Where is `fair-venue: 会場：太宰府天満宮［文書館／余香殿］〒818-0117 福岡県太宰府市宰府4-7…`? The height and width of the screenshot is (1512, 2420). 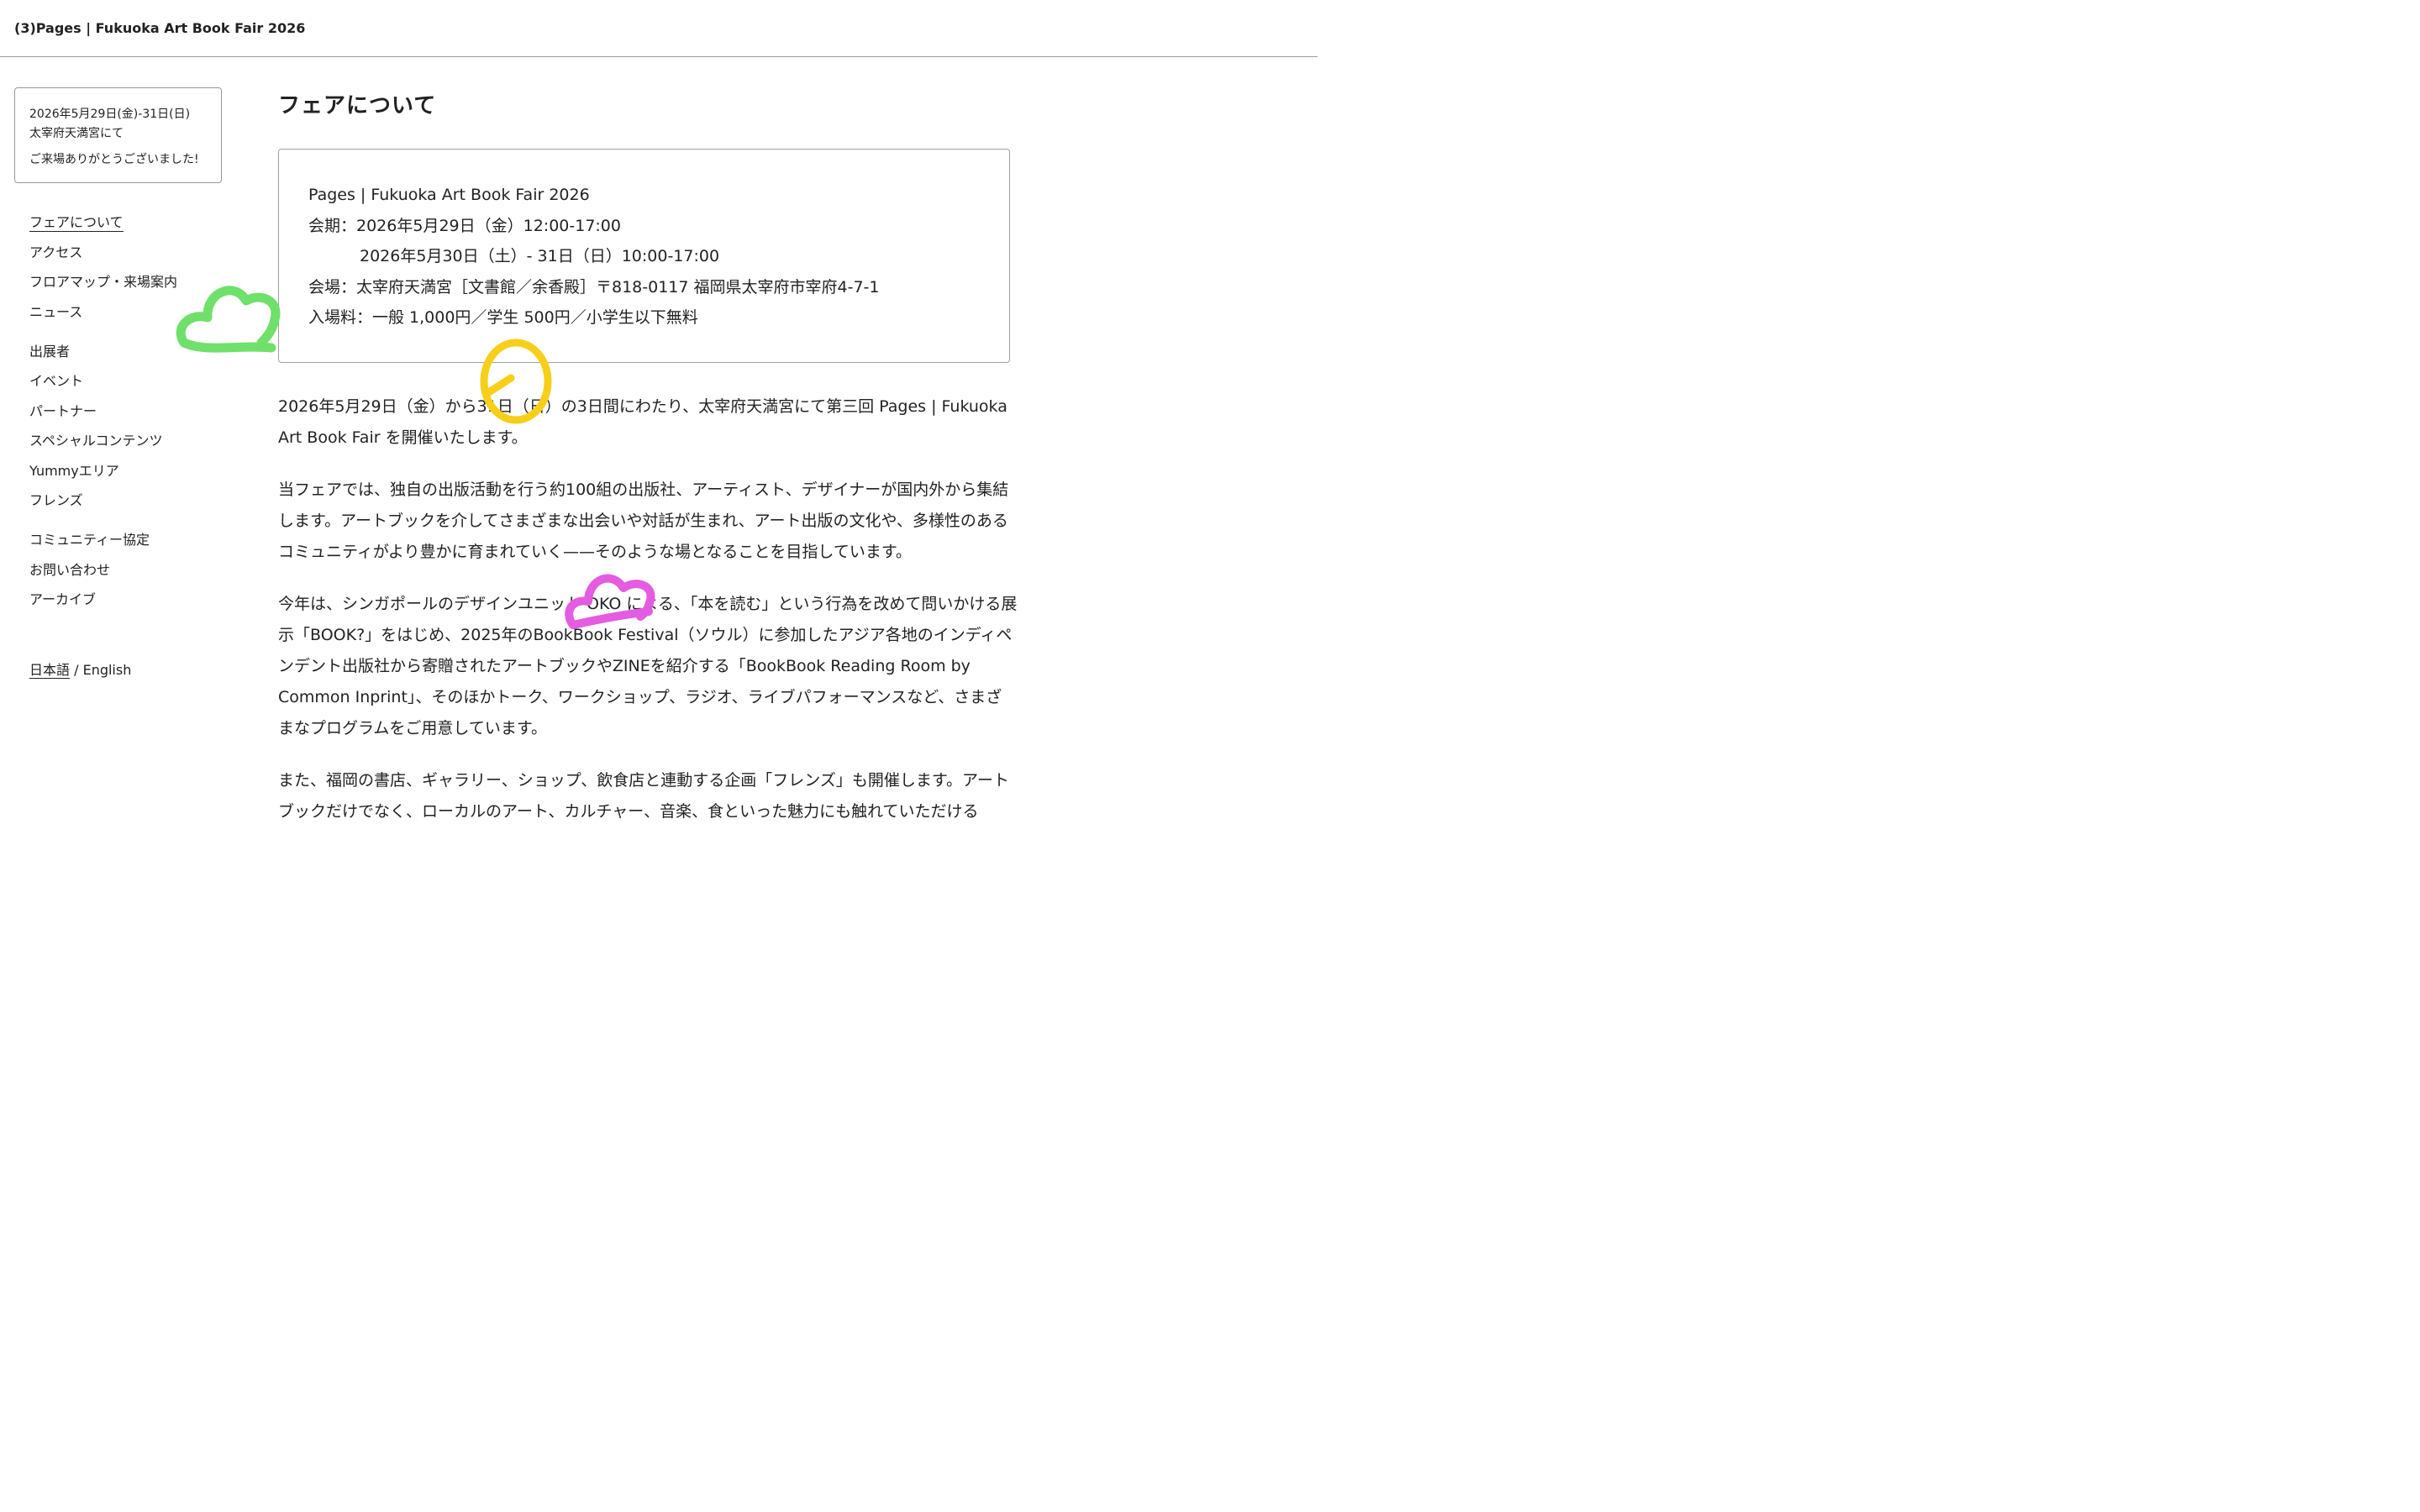
fair-venue: 会場：太宰府天満宮［文書館／余香殿］〒818-0117 福岡県太宰府市宰府4-7… is located at coordinates (594, 287).